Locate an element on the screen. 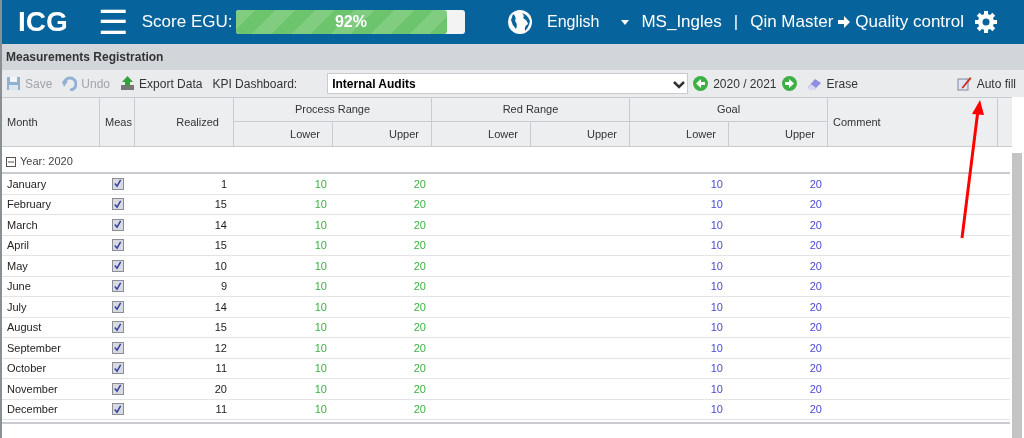 Image resolution: width=1024 pixels, height=438 pixels. kpi-dropdown: Internal Audits is located at coordinates (508, 83).